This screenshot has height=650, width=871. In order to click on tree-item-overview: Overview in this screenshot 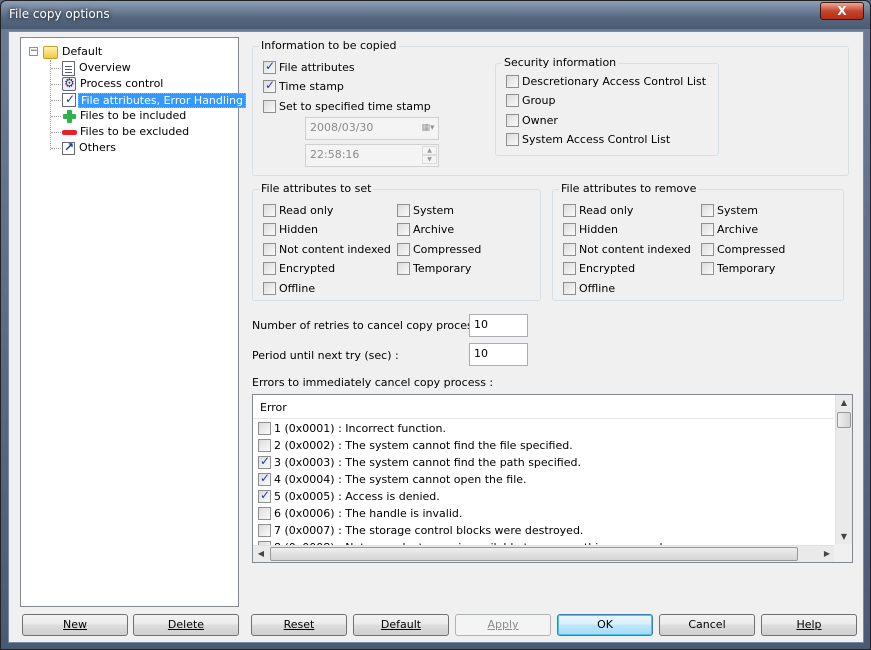, I will do `click(97, 68)`.